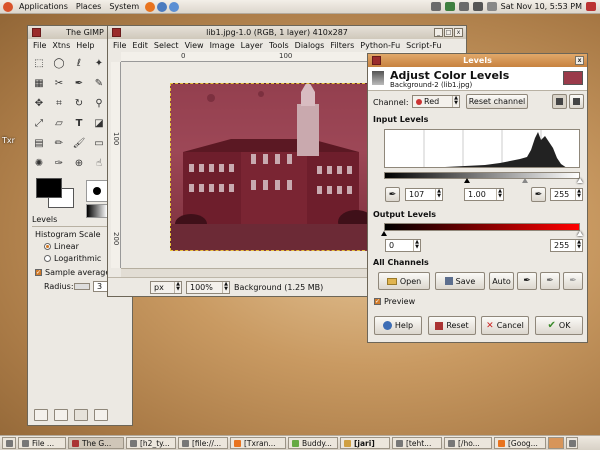 Image resolution: width=600 pixels, height=450 pixels. What do you see at coordinates (39, 163) in the screenshot?
I see `airbrush-tool-icon: ✺` at bounding box center [39, 163].